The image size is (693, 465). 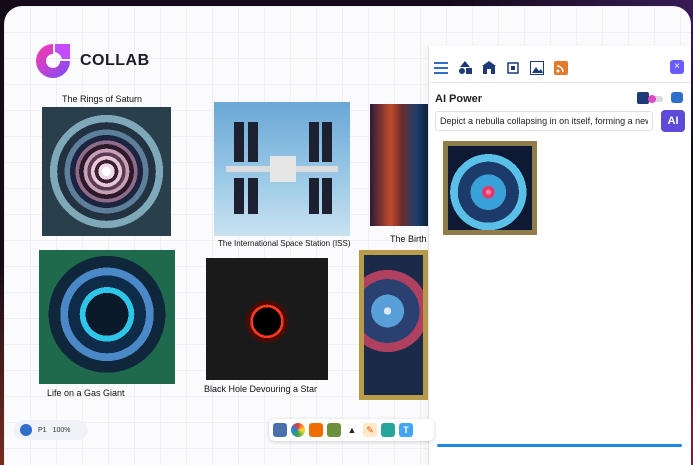 I want to click on caption-gas-giant: Life on a Gas Giant, so click(x=86, y=393).